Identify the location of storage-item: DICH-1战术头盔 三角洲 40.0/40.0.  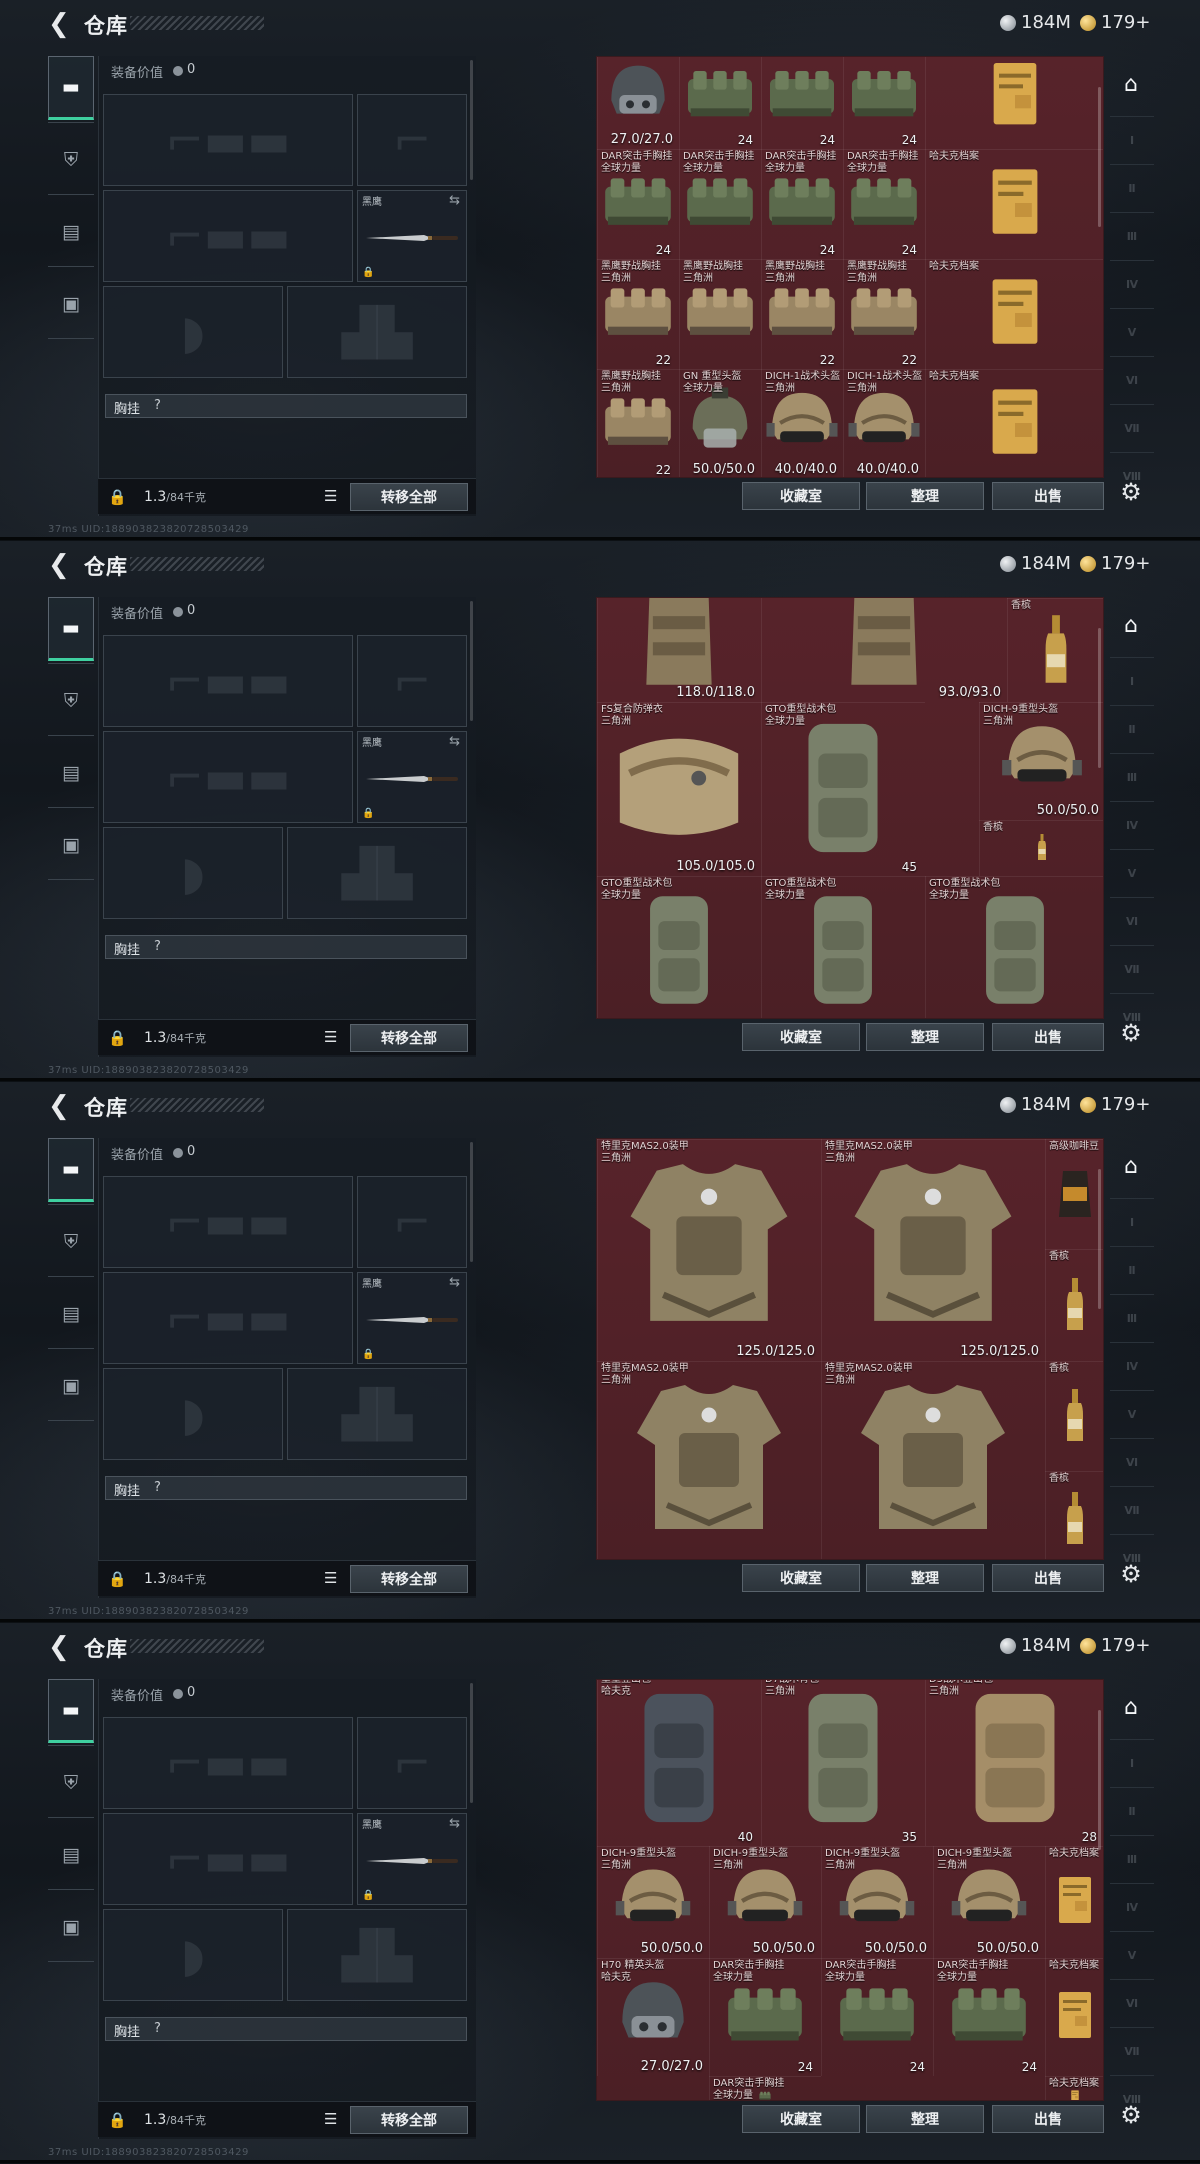
(884, 423).